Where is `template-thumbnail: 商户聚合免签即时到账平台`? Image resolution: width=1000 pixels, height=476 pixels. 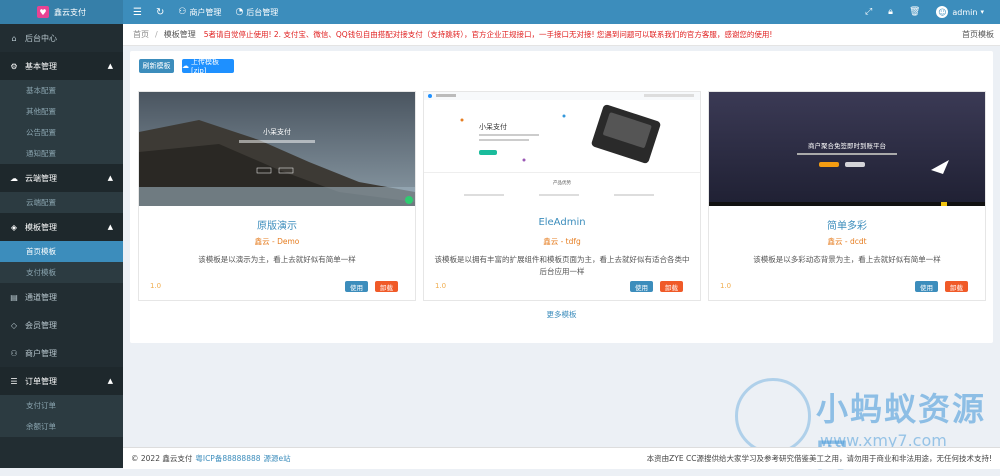 template-thumbnail: 商户聚合免签即时到账平台 is located at coordinates (847, 149).